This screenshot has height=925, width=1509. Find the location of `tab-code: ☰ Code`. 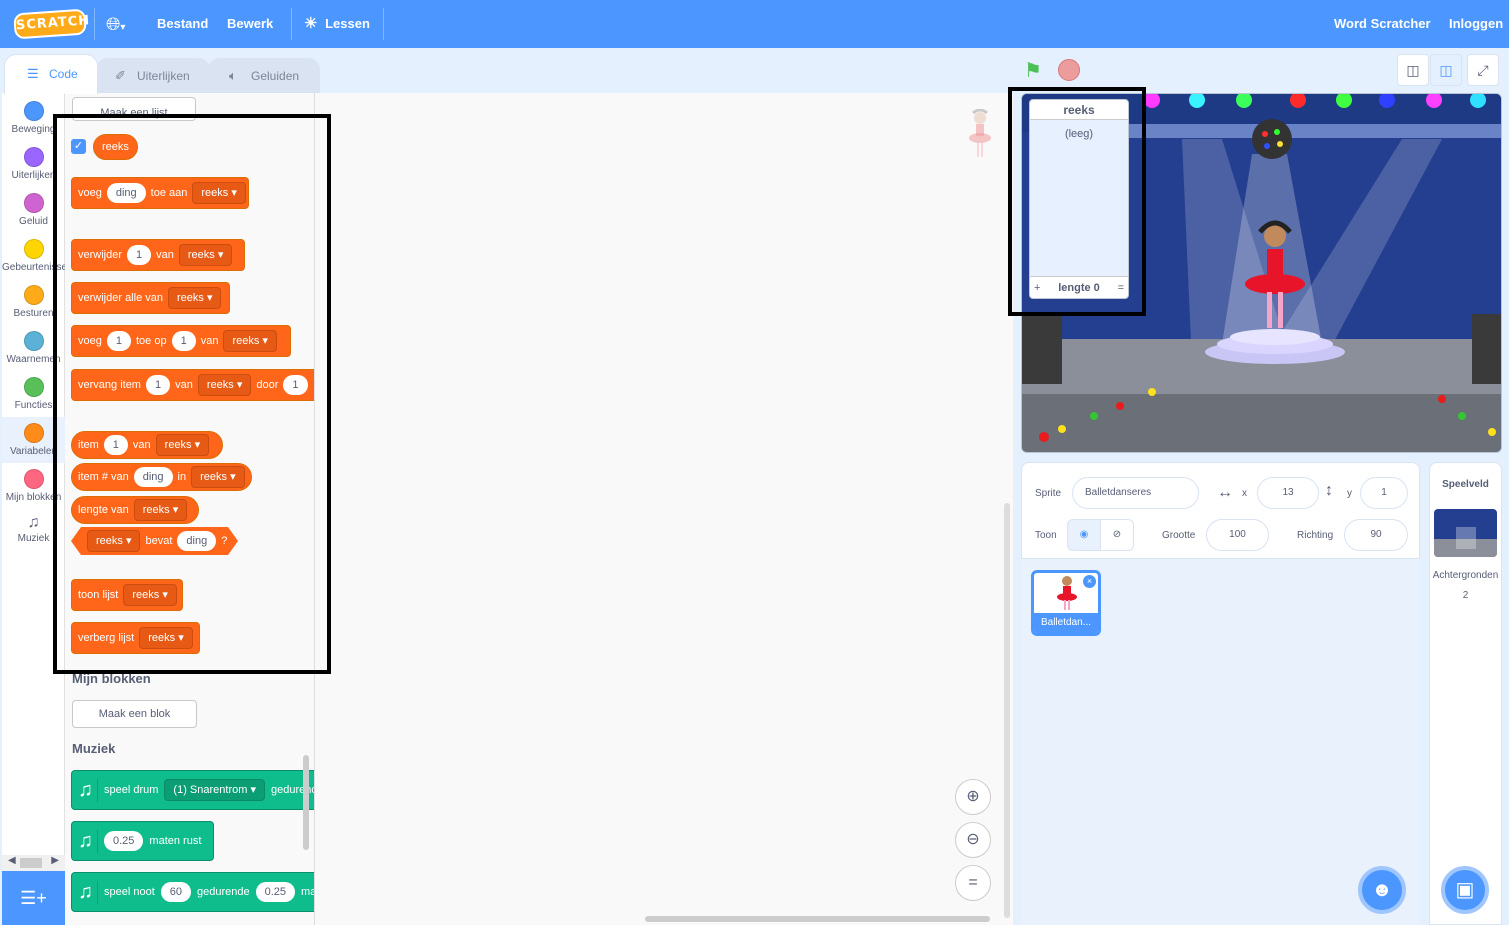

tab-code: ☰ Code is located at coordinates (51, 74).